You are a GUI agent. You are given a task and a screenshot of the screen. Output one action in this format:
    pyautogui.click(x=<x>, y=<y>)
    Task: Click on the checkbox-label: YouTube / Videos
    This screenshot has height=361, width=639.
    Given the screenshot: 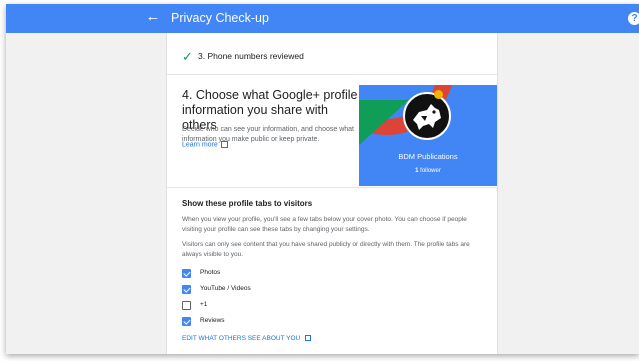 What is the action you would take?
    pyautogui.click(x=225, y=288)
    